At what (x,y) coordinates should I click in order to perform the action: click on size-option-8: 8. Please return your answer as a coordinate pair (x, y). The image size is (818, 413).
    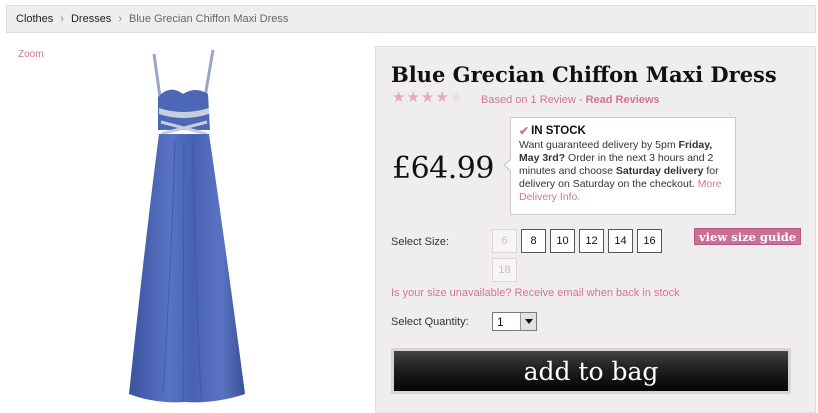
    Looking at the image, I should click on (533, 241).